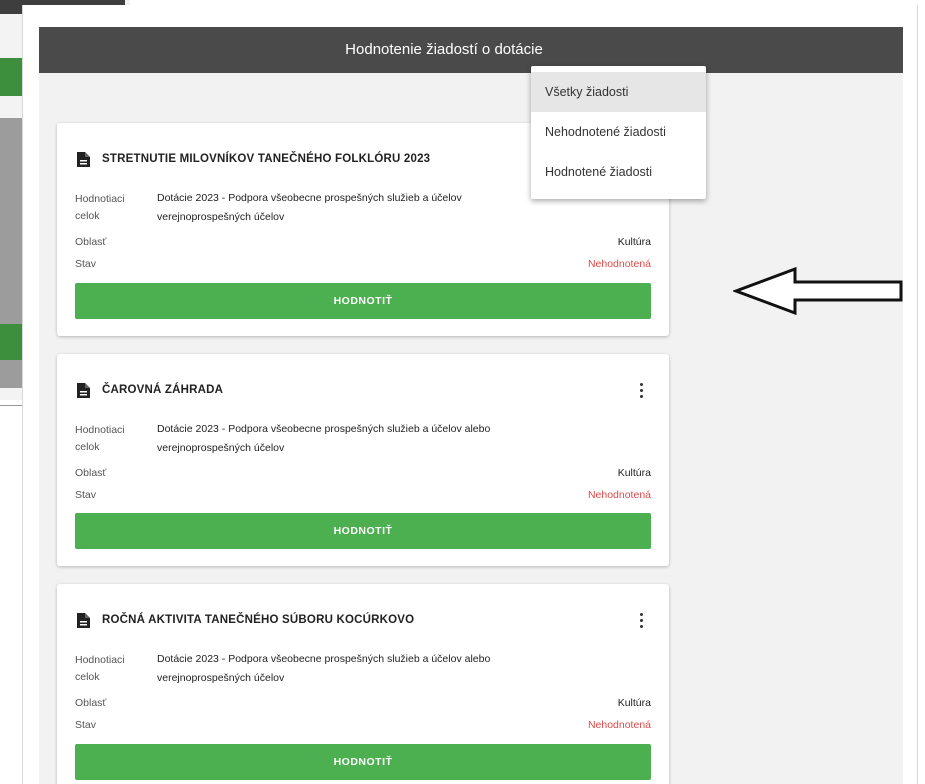 This screenshot has width=925, height=784. What do you see at coordinates (618, 92) in the screenshot?
I see `menu-item-all: Všetky žiadosti` at bounding box center [618, 92].